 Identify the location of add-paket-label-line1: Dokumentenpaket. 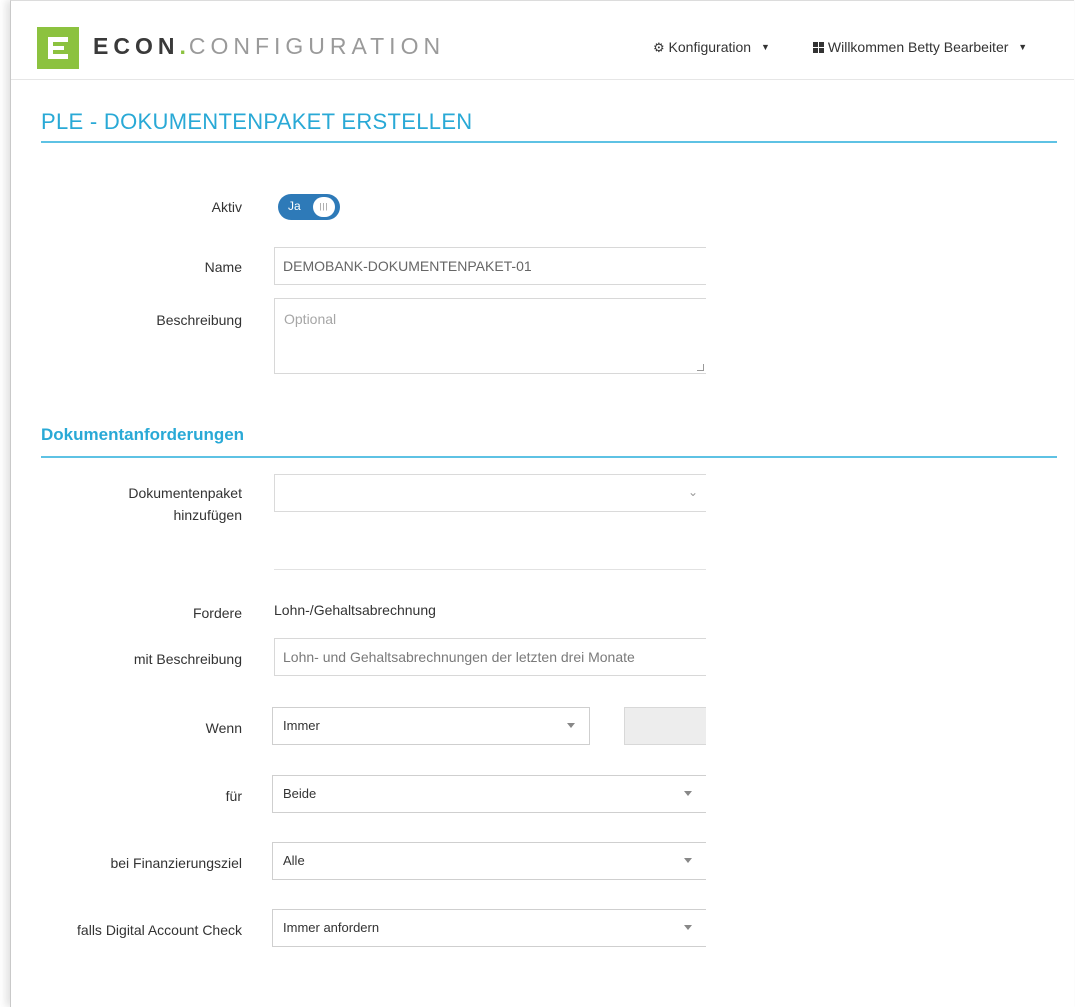
(185, 493).